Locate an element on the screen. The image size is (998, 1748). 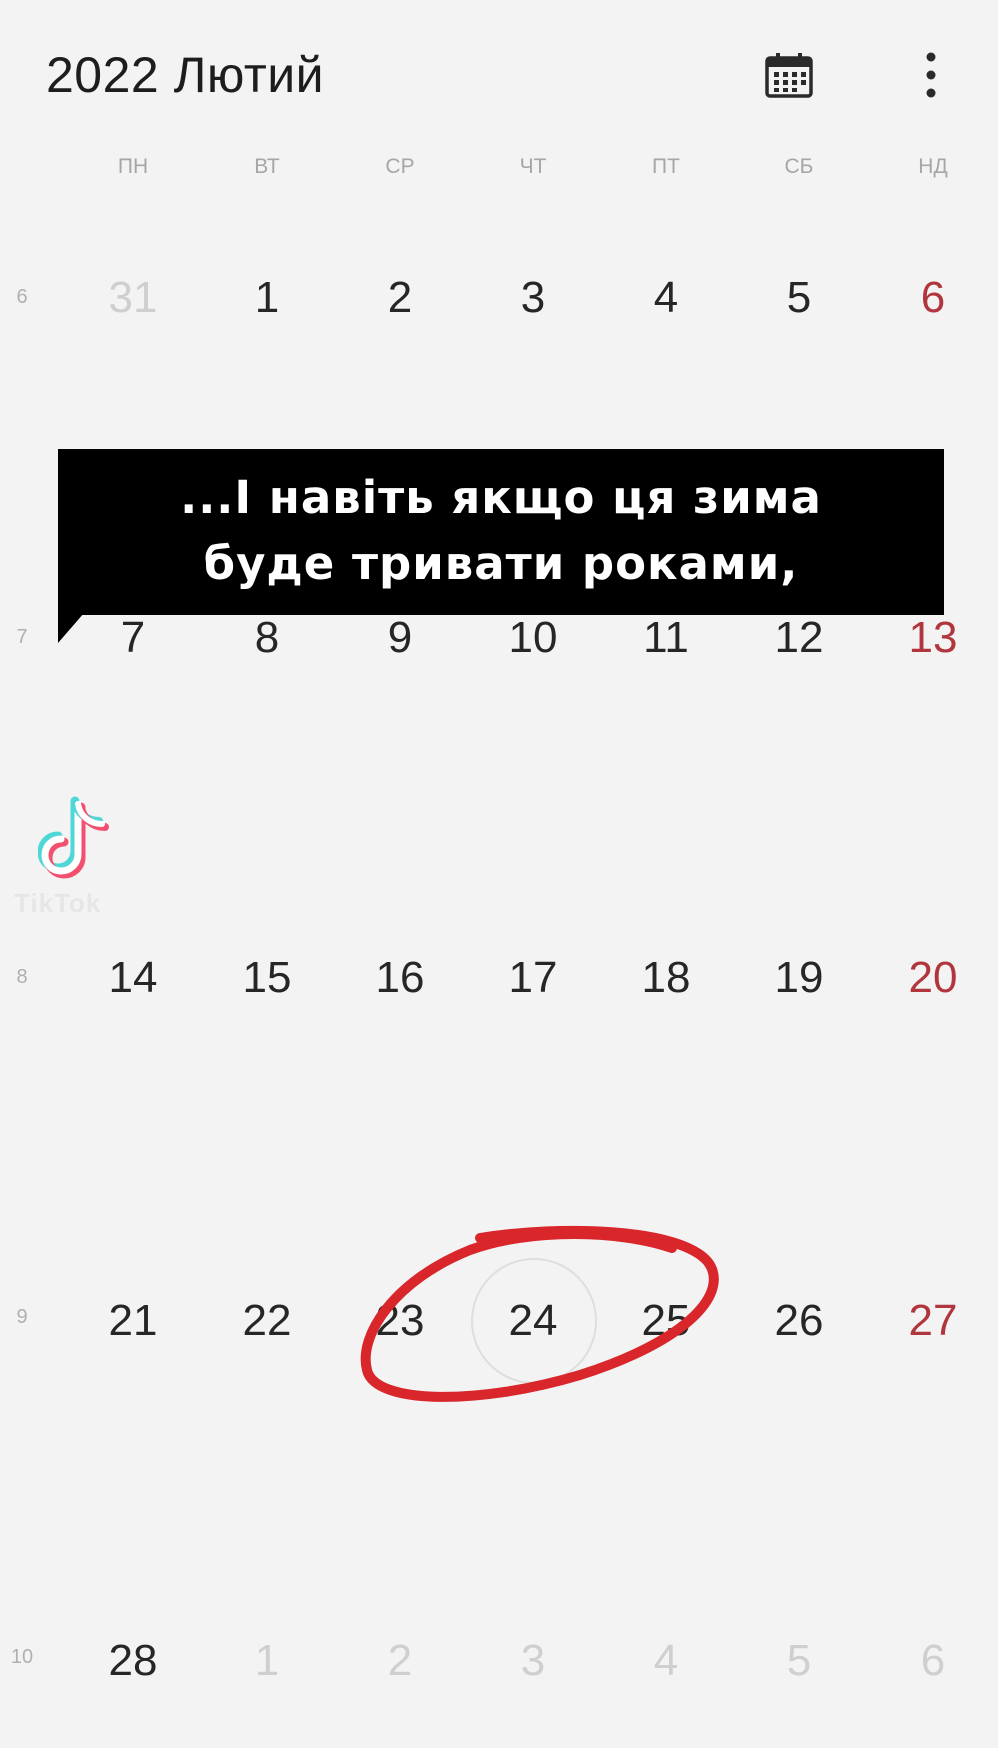
day-cell: 26 is located at coordinates (799, 1321).